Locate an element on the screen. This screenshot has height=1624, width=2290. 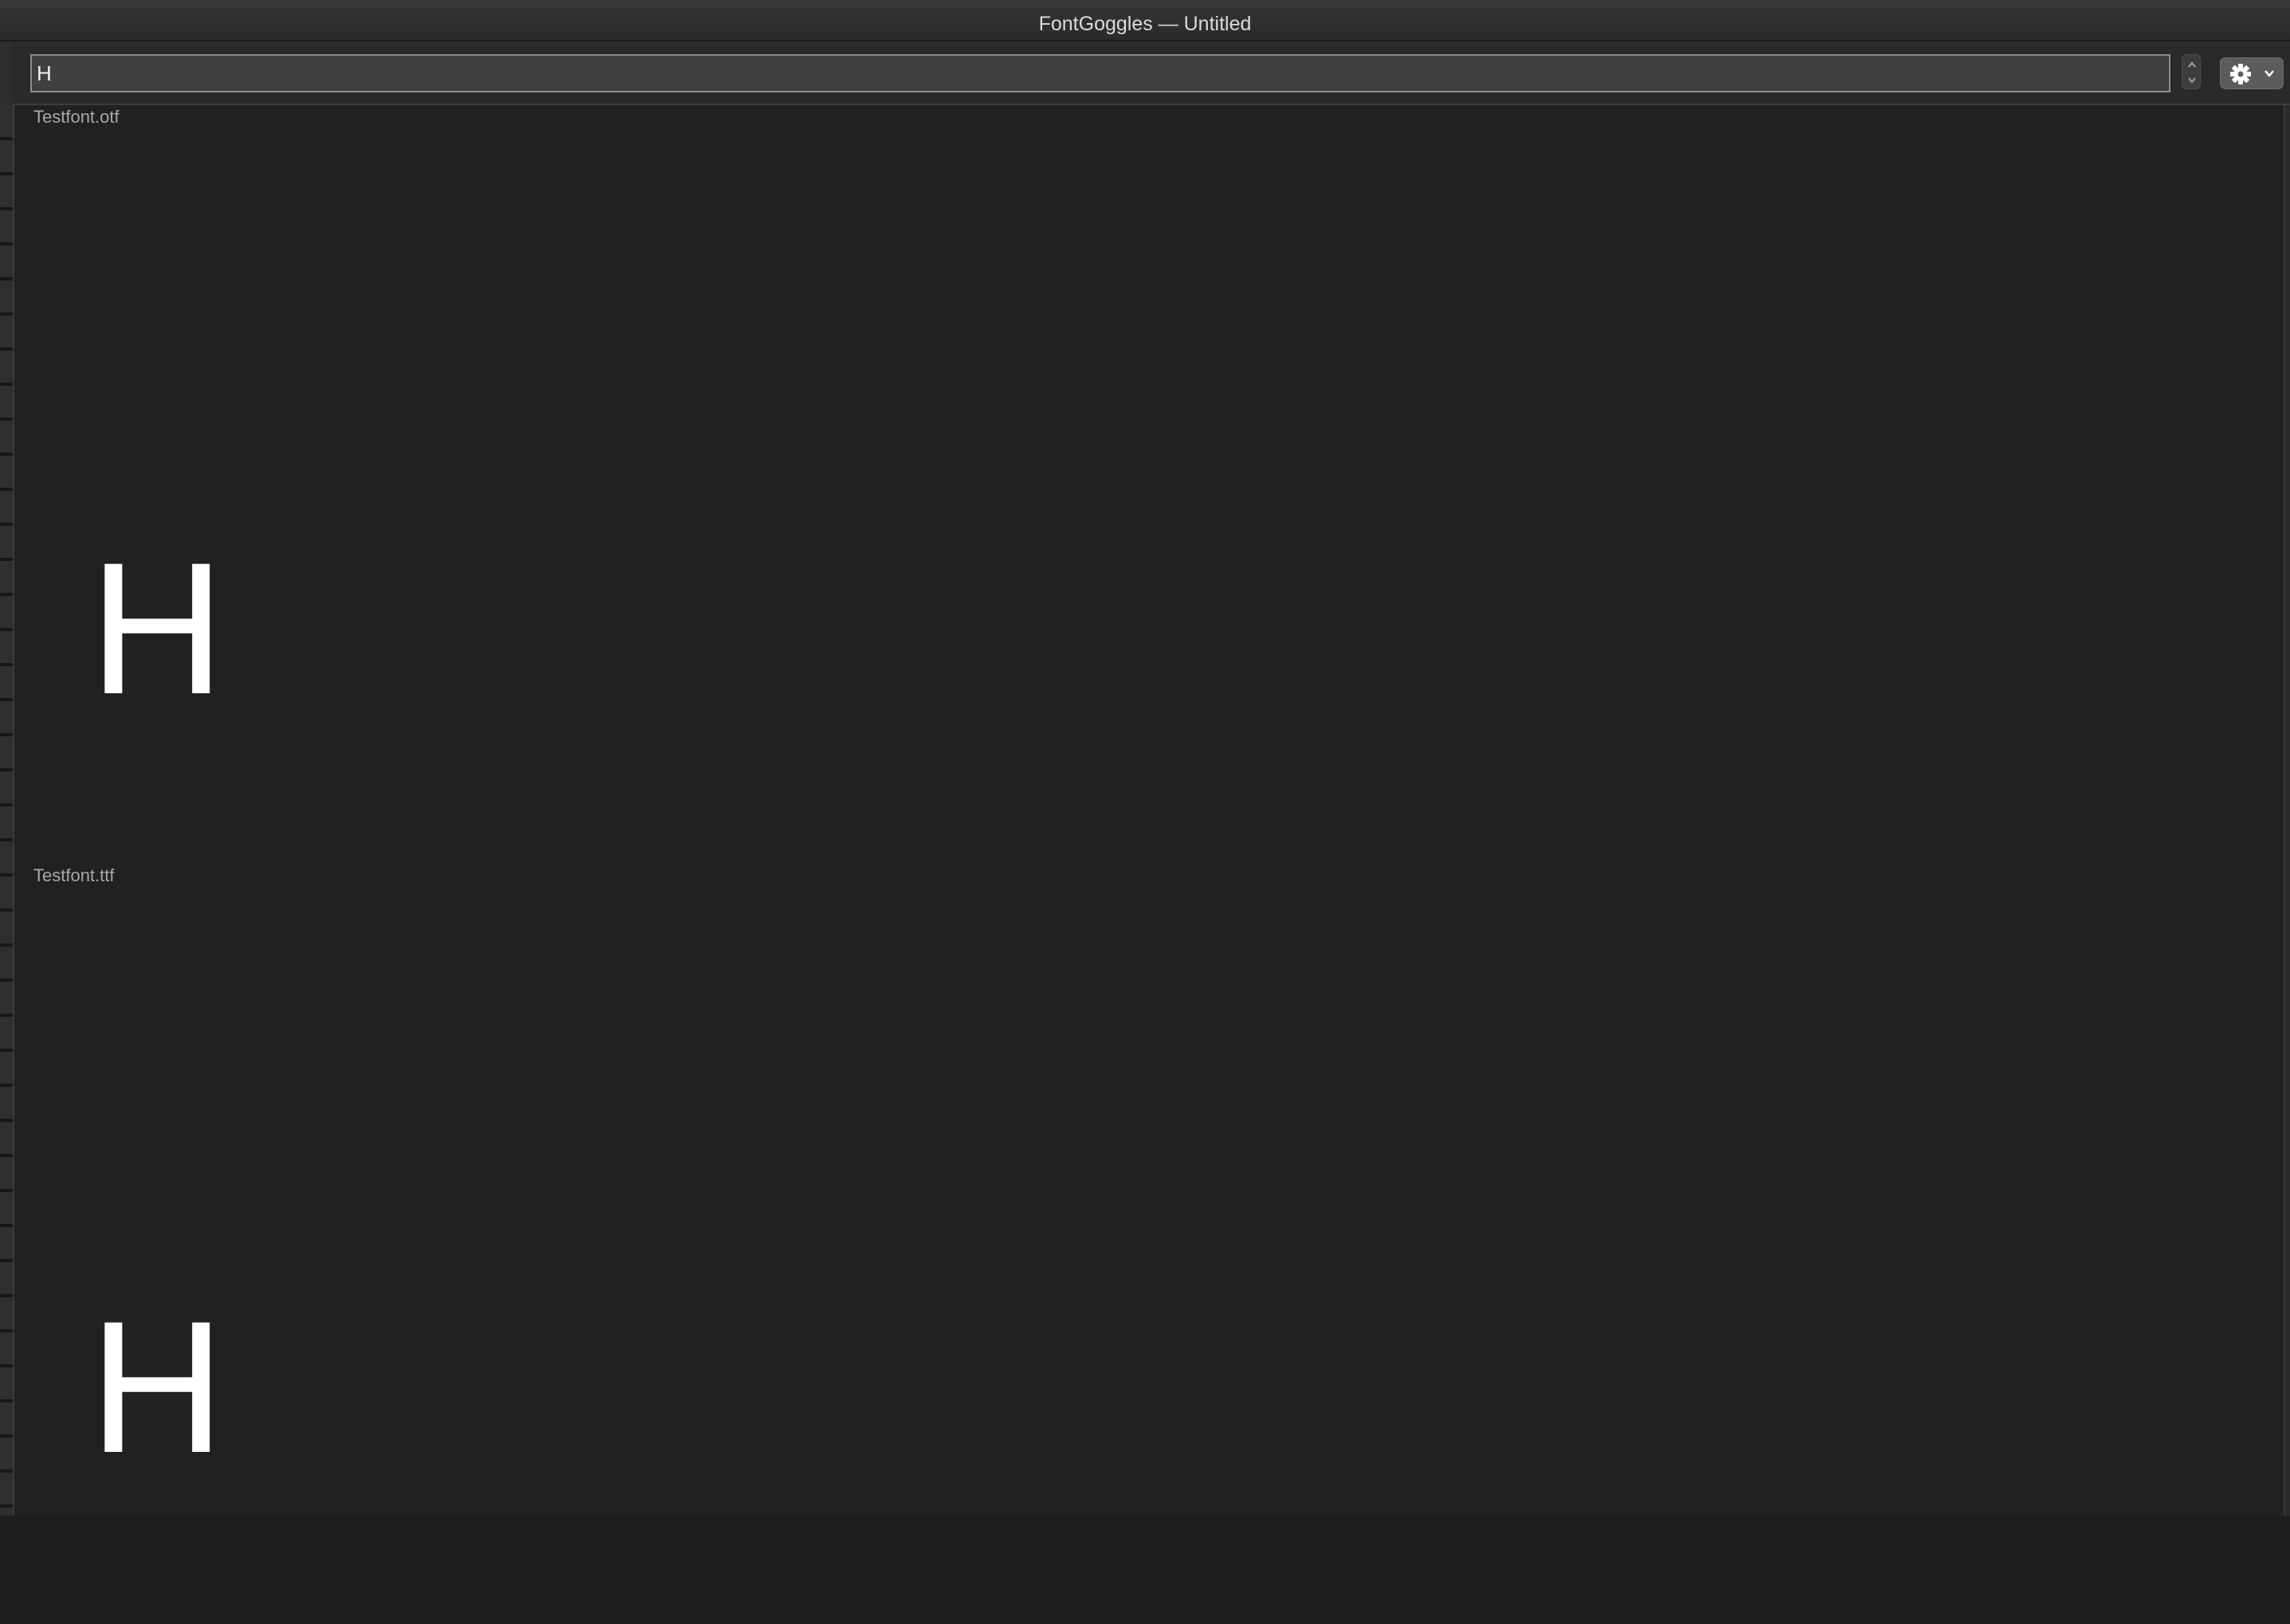
title-bar: FontGoggles — Untitled is located at coordinates (1145, 24).